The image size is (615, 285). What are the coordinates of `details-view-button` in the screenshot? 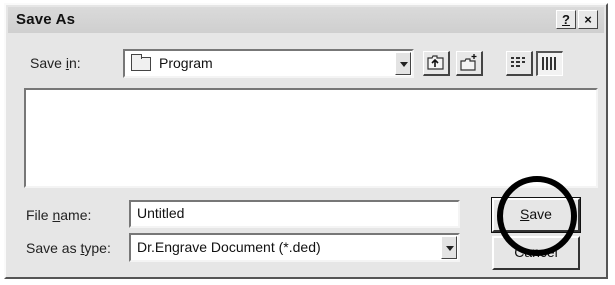 It's located at (549, 63).